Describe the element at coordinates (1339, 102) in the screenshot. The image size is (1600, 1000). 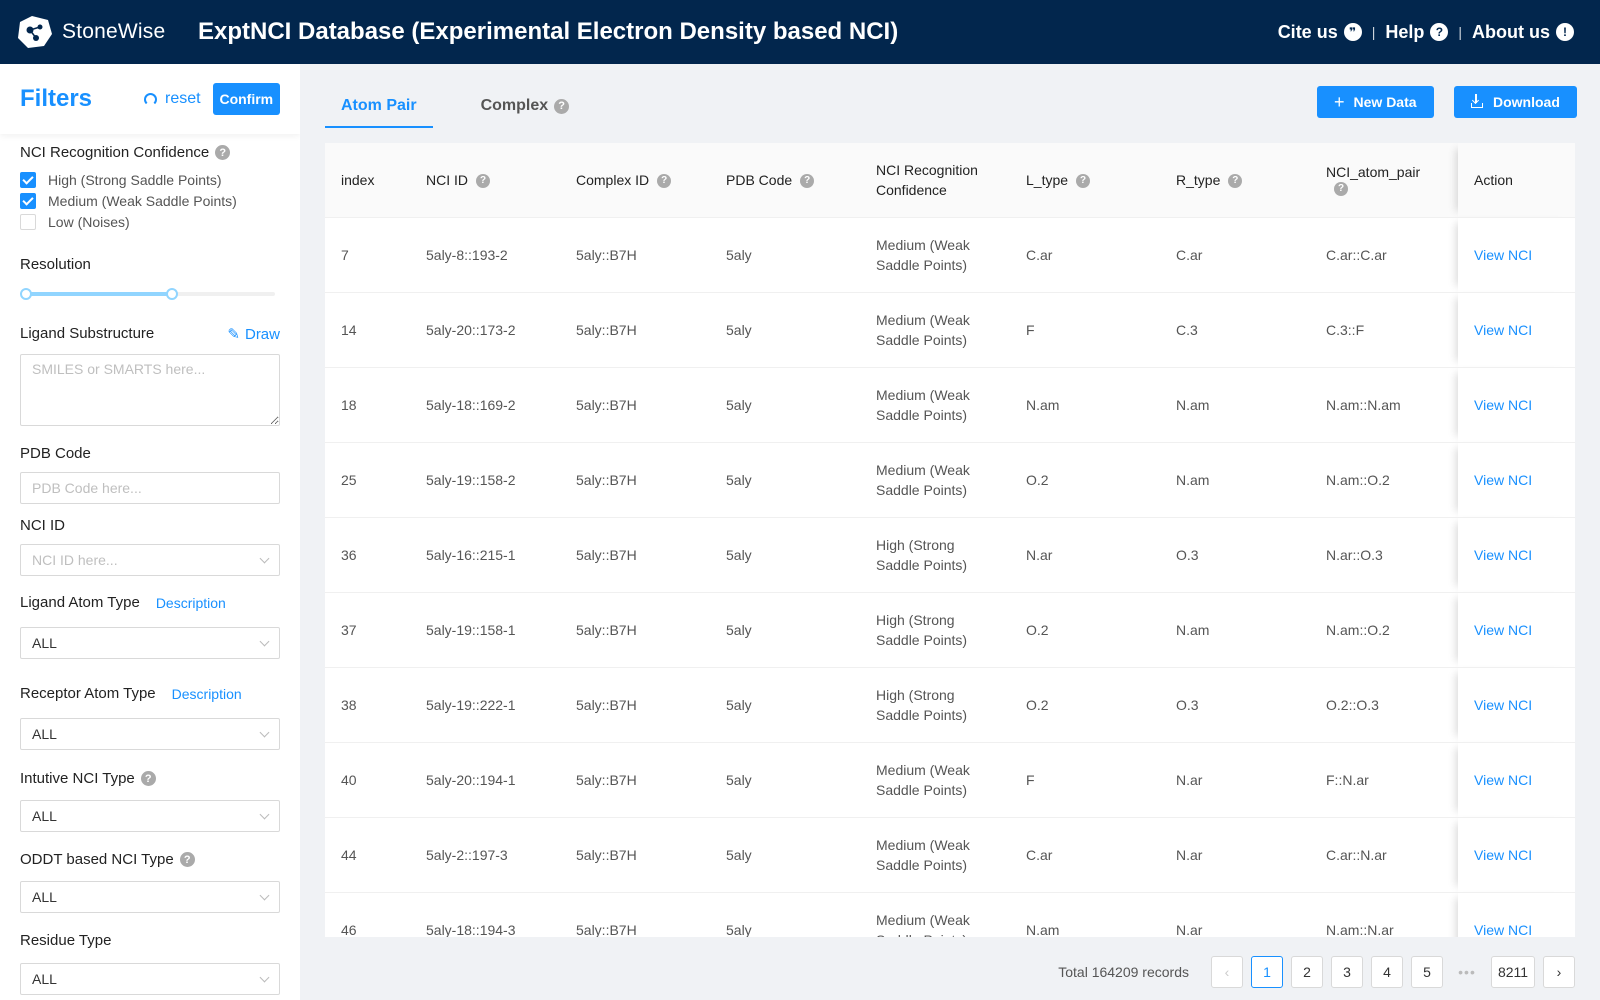
I see `plus-icon: +` at that location.